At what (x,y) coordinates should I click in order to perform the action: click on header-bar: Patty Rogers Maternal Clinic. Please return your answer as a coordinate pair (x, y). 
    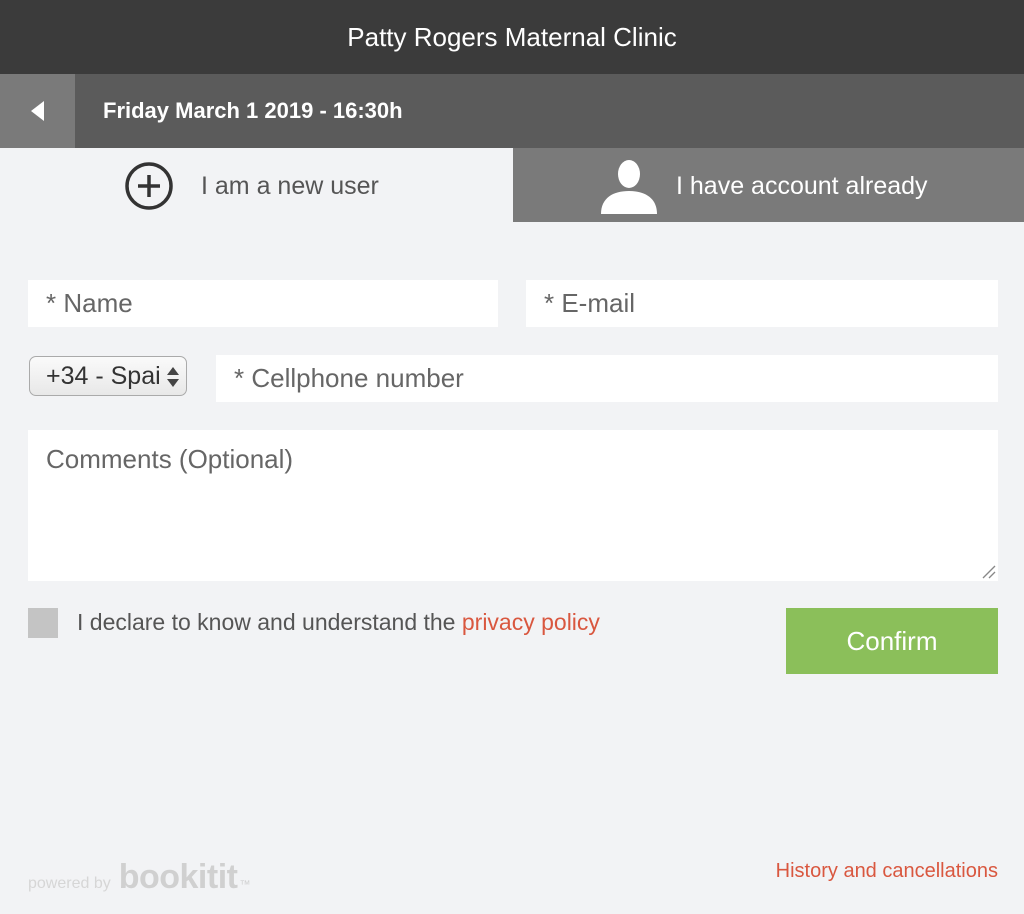
    Looking at the image, I should click on (512, 37).